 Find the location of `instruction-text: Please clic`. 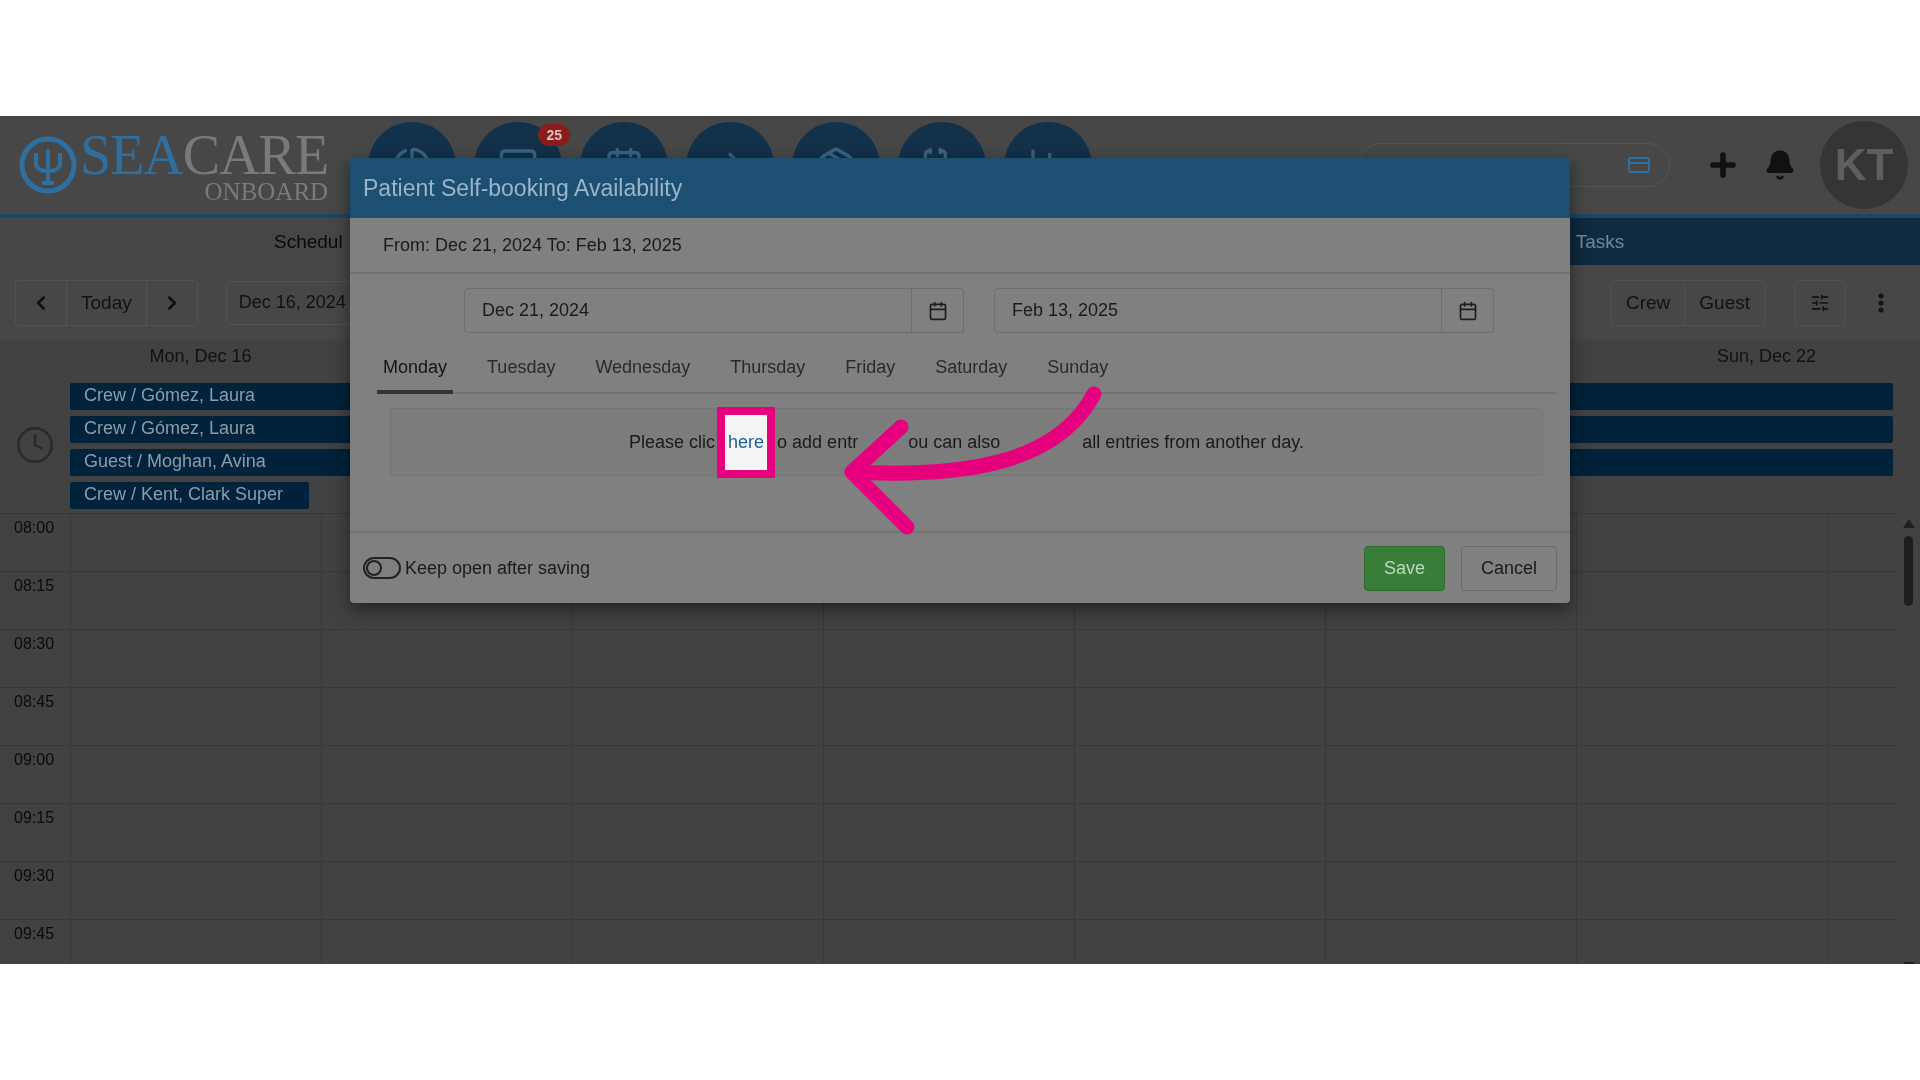

instruction-text: Please clic is located at coordinates (672, 442).